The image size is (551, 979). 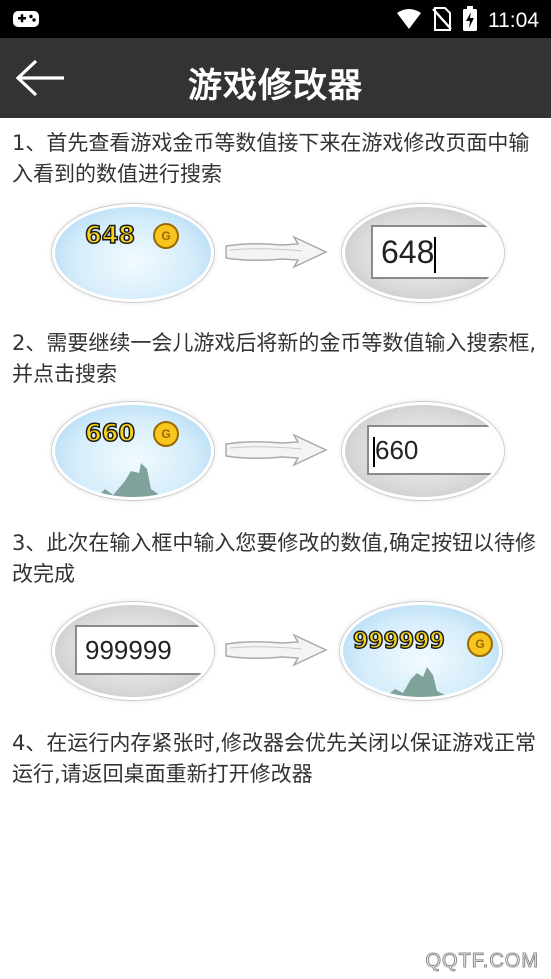 I want to click on search-input-mock: 660, so click(x=434, y=450).